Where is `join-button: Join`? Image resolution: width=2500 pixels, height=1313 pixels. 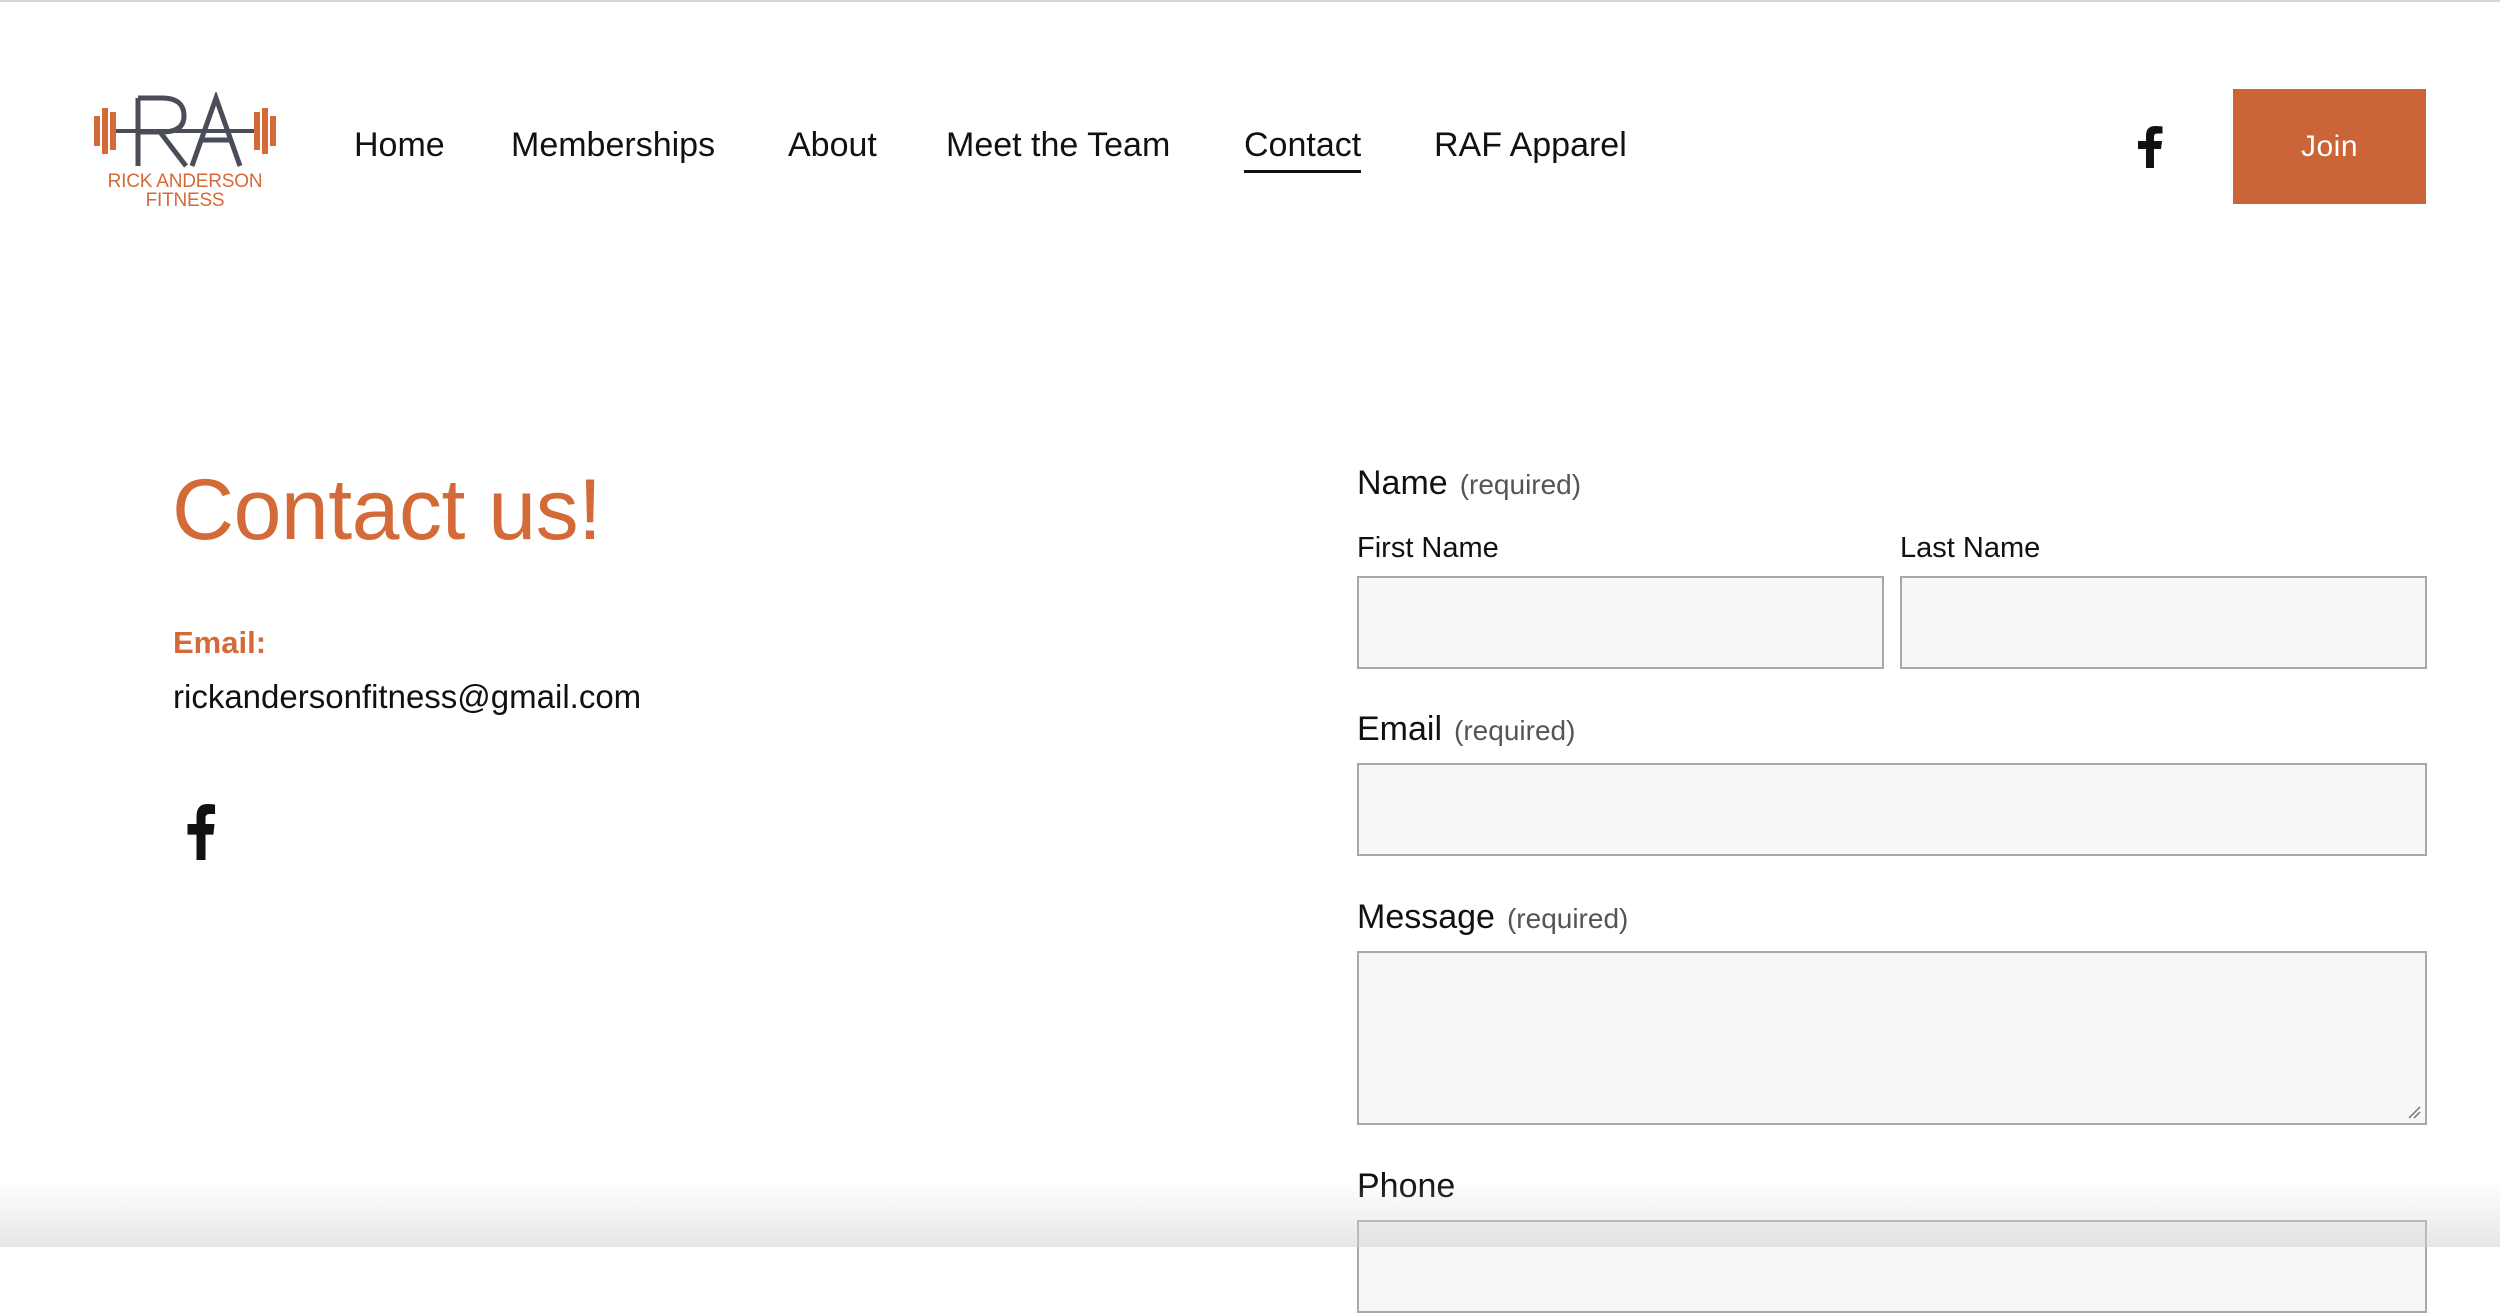
join-button: Join is located at coordinates (2329, 146).